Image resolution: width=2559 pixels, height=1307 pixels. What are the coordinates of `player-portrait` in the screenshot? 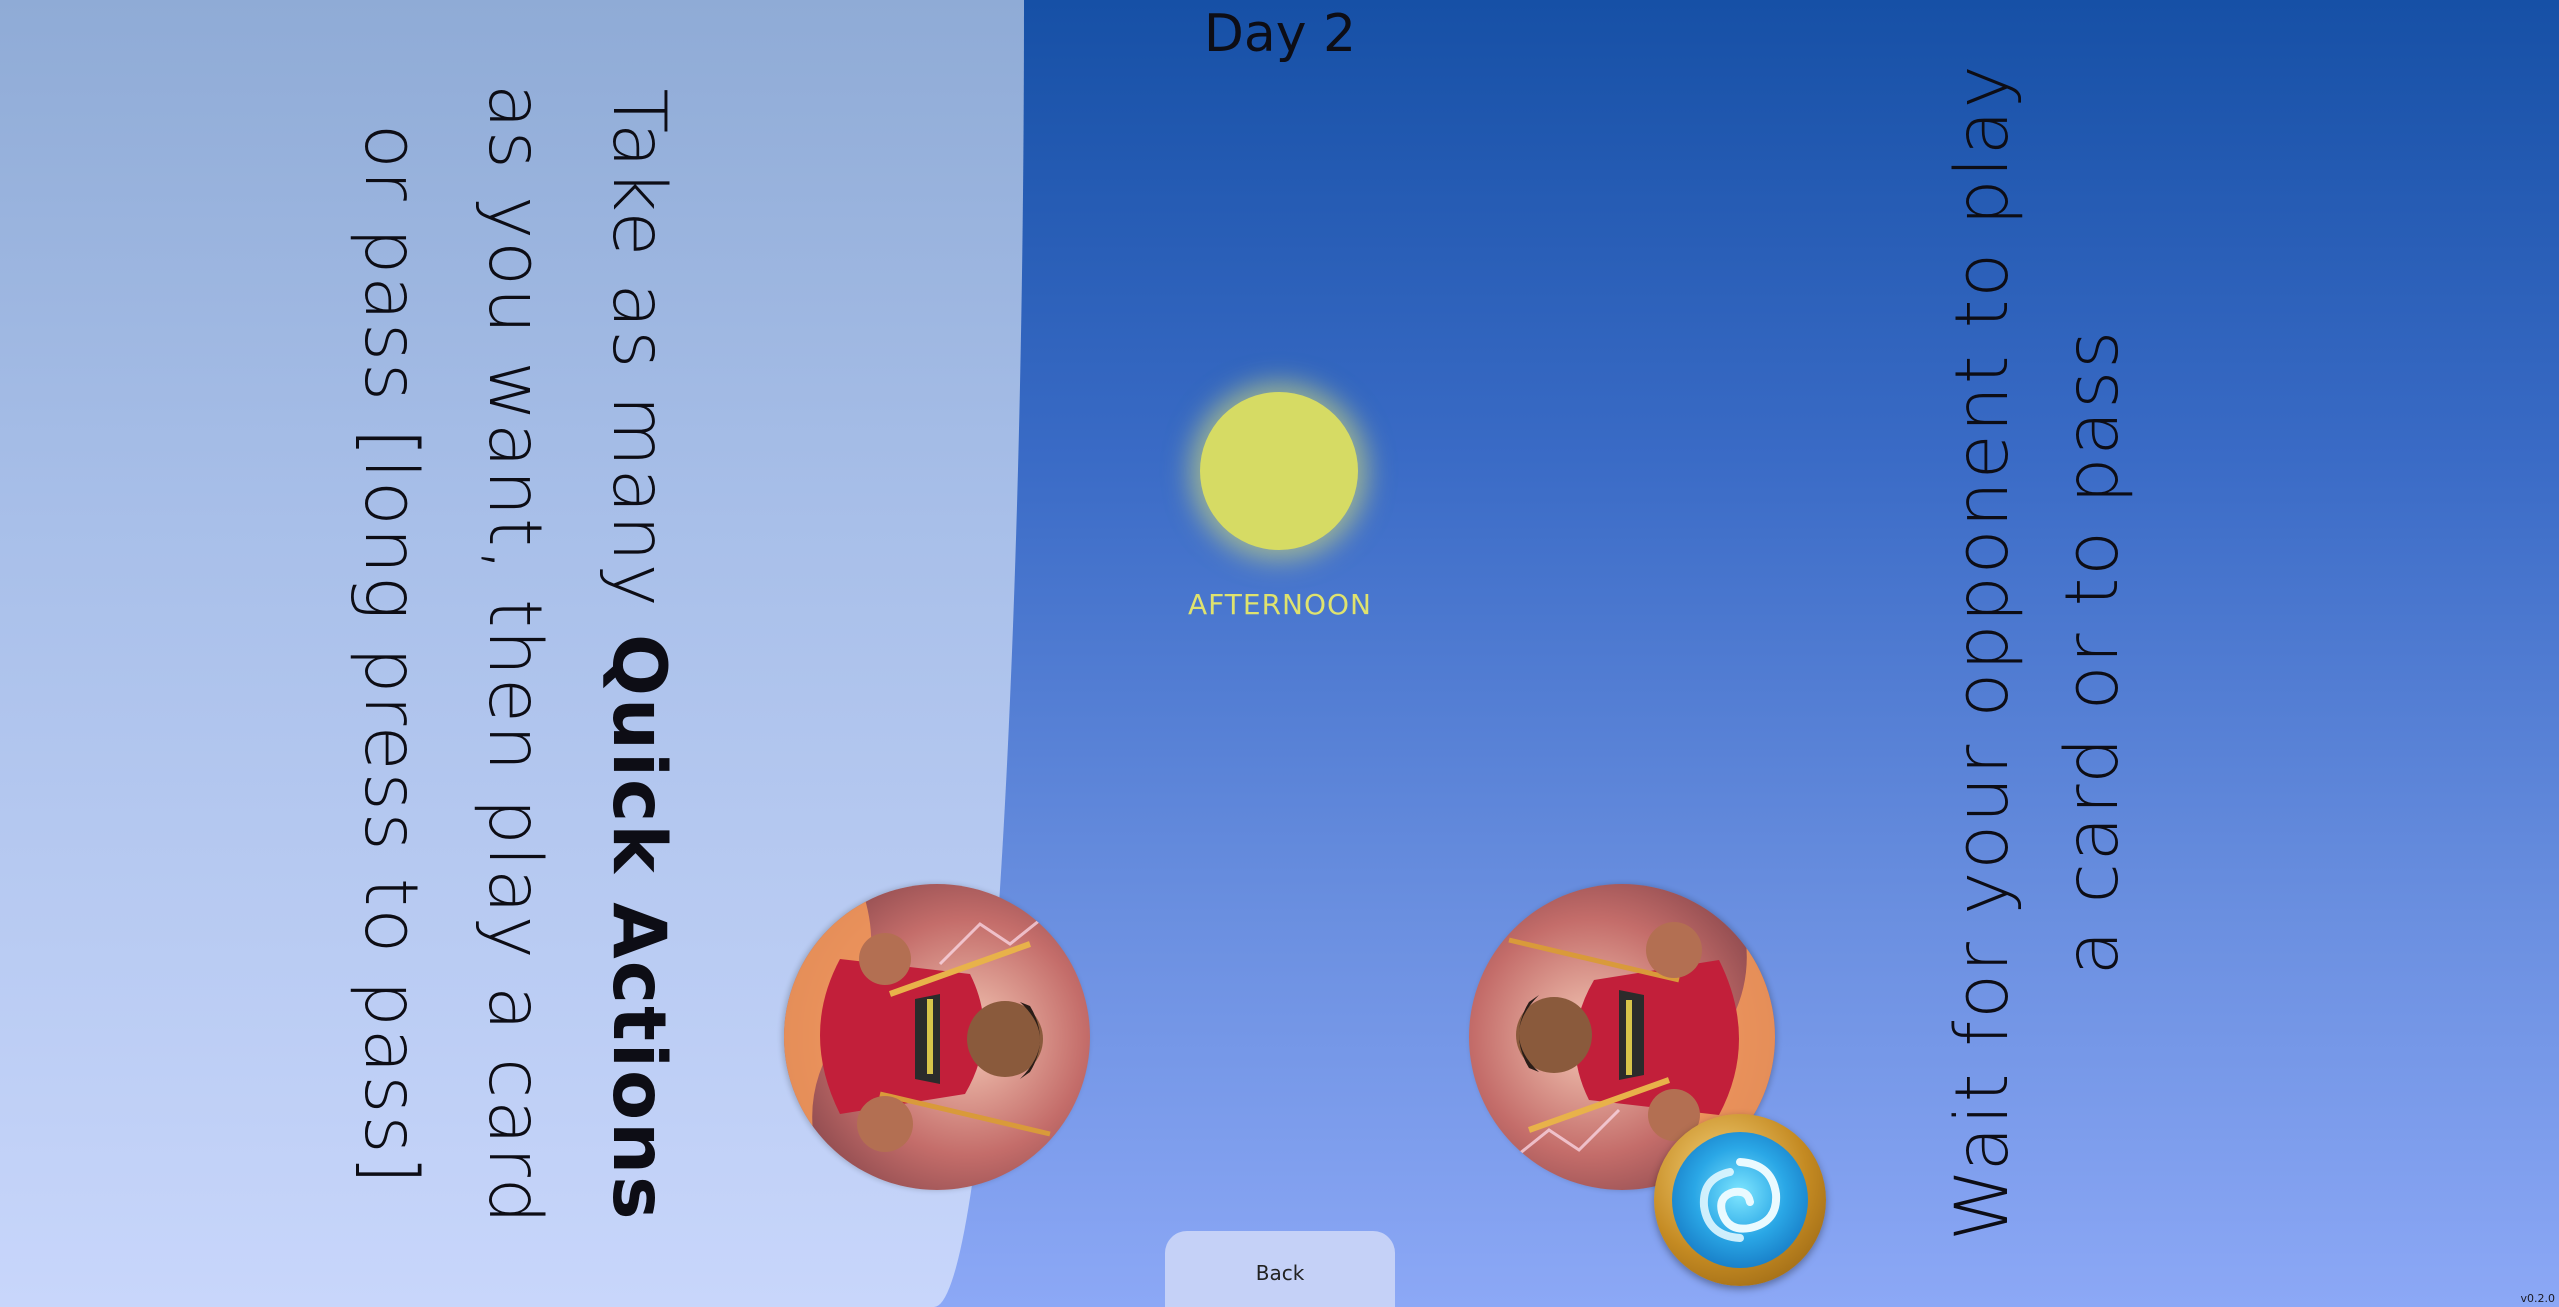 It's located at (937, 1037).